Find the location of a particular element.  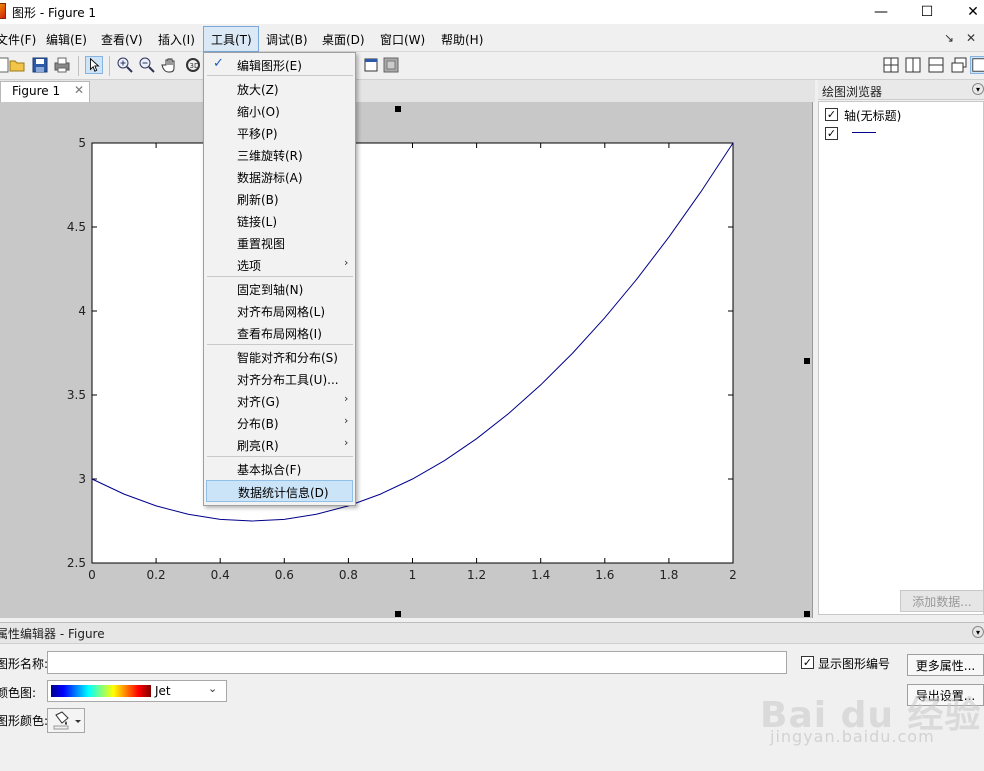

figure-color-button is located at coordinates (66, 720).